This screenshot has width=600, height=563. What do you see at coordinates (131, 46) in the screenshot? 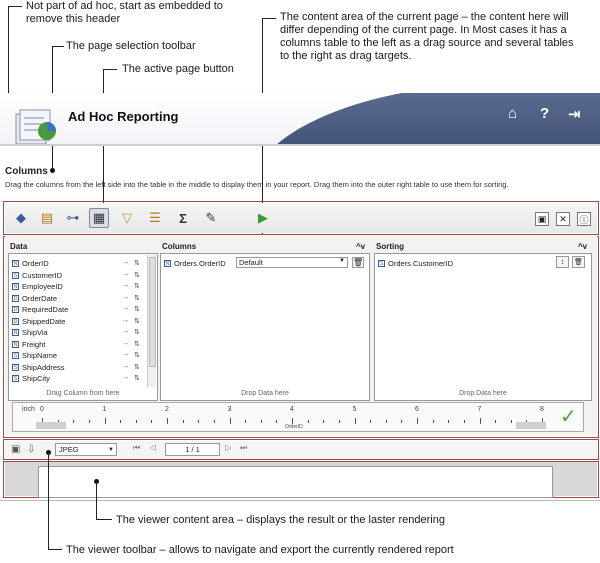
I see `toolbar-callout: The page selection toolbar` at bounding box center [131, 46].